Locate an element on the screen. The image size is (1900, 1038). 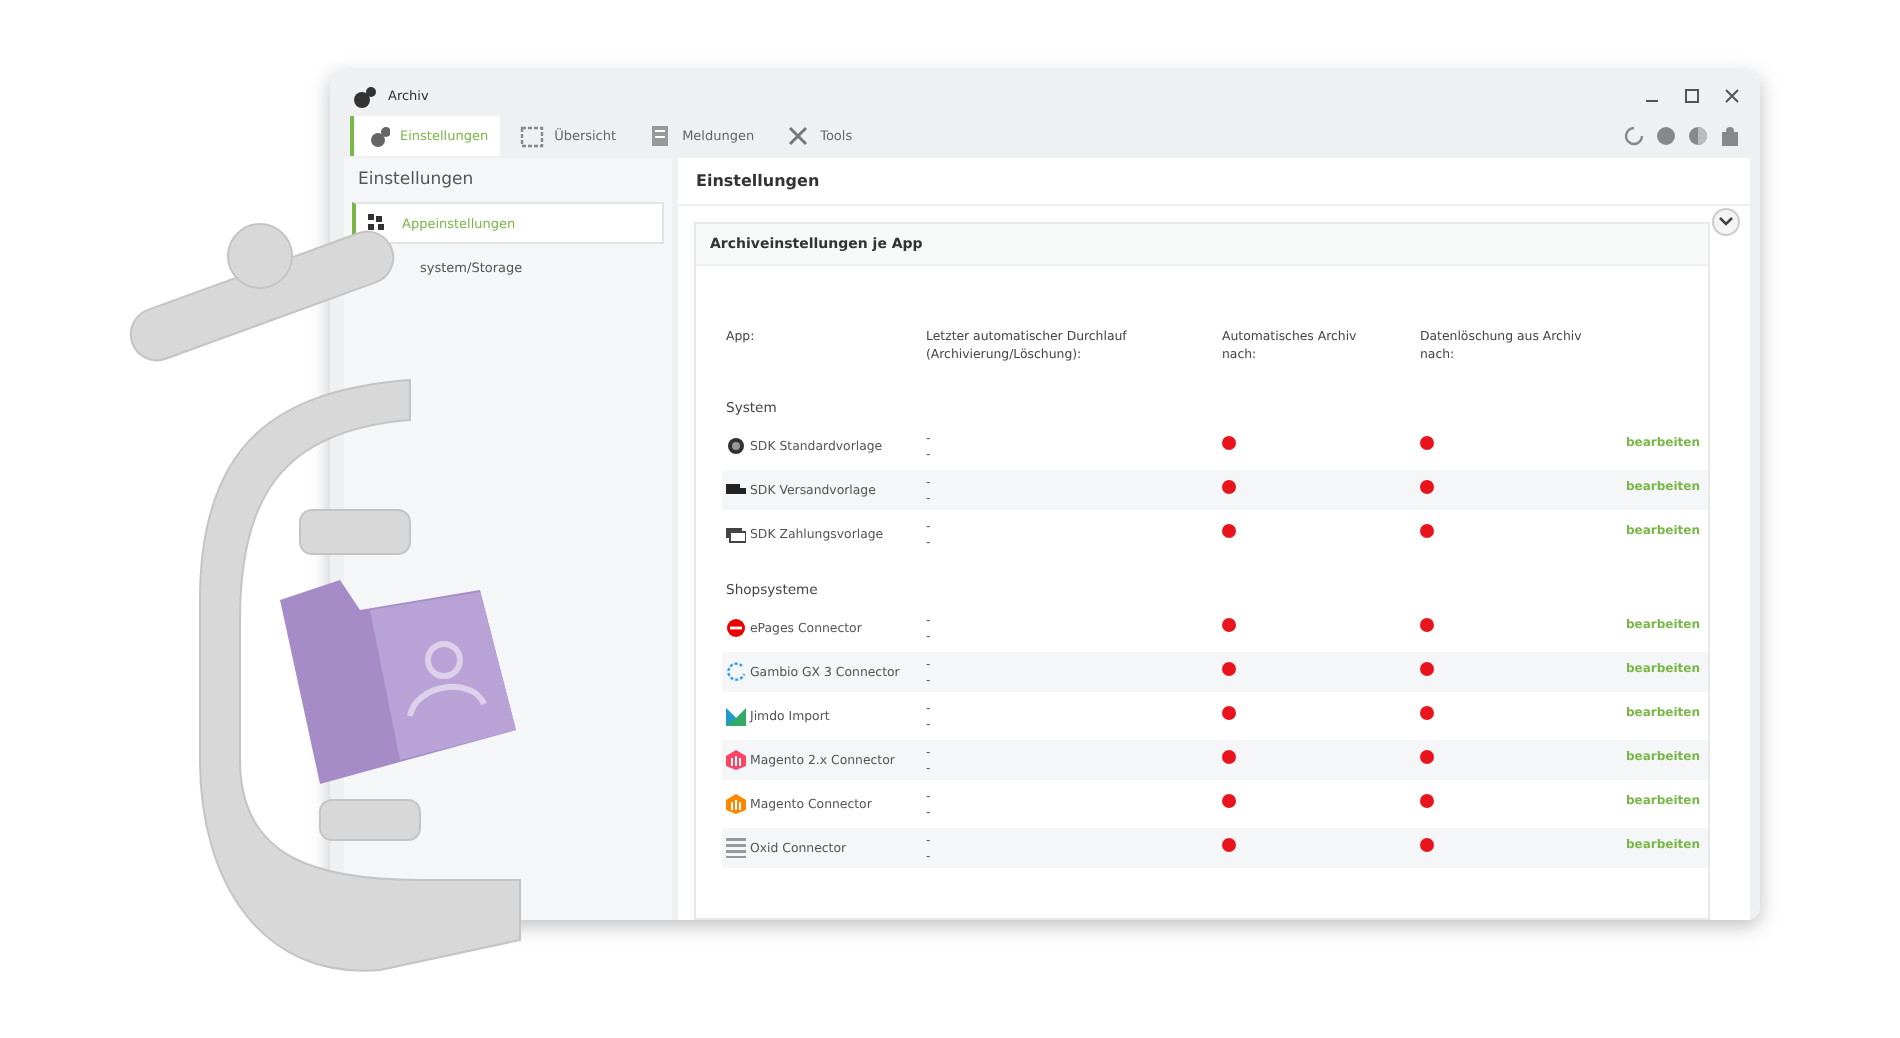
chevron-icon is located at coordinates (1726, 222).